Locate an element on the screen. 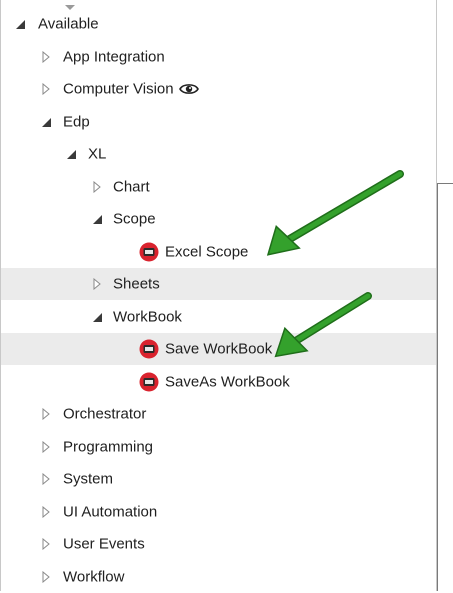  tree-item-label: System is located at coordinates (88, 479).